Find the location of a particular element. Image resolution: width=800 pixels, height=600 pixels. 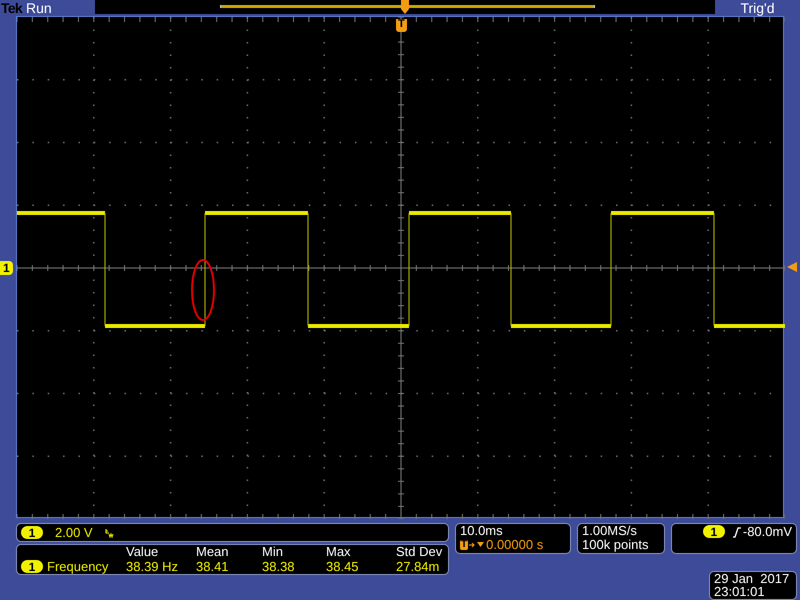

delay-arrow-icon is located at coordinates (477, 545).